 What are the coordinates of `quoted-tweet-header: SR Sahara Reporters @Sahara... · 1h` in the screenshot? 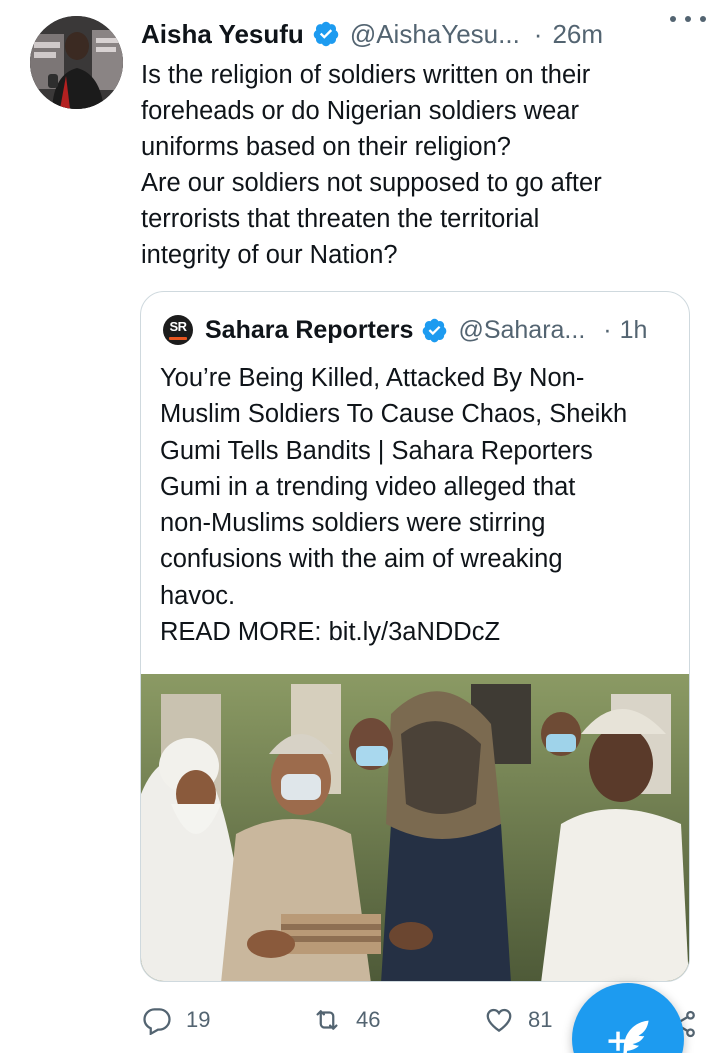 It's located at (418, 330).